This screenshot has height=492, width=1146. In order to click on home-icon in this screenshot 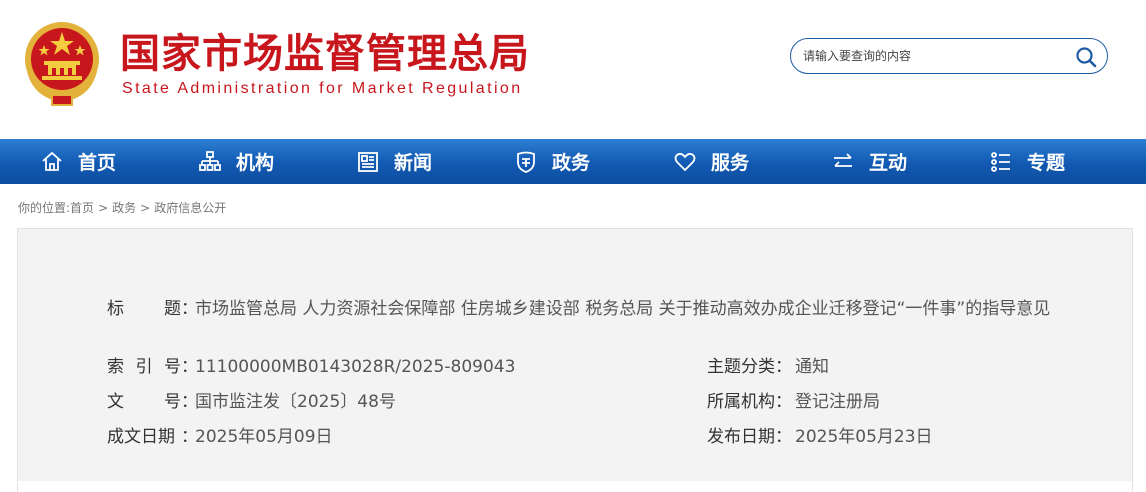, I will do `click(52, 161)`.